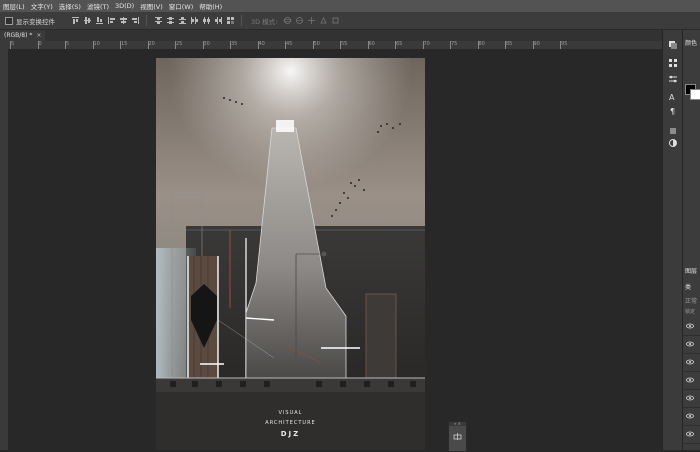 The width and height of the screenshot is (700, 452). What do you see at coordinates (673, 63) in the screenshot?
I see `swatches-panel-icon` at bounding box center [673, 63].